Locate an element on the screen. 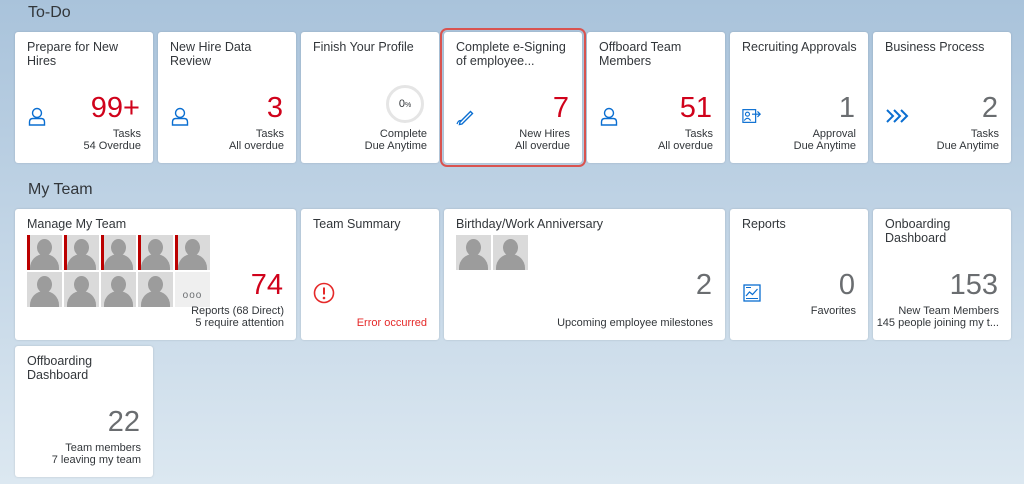 This screenshot has height=484, width=1024. tile-unit: Complete is located at coordinates (403, 134).